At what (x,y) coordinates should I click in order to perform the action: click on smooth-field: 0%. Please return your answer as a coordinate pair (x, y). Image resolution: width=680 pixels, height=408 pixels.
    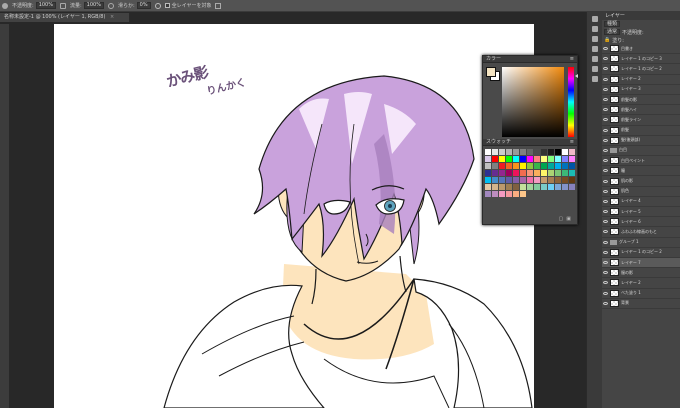
    Looking at the image, I should click on (143, 5).